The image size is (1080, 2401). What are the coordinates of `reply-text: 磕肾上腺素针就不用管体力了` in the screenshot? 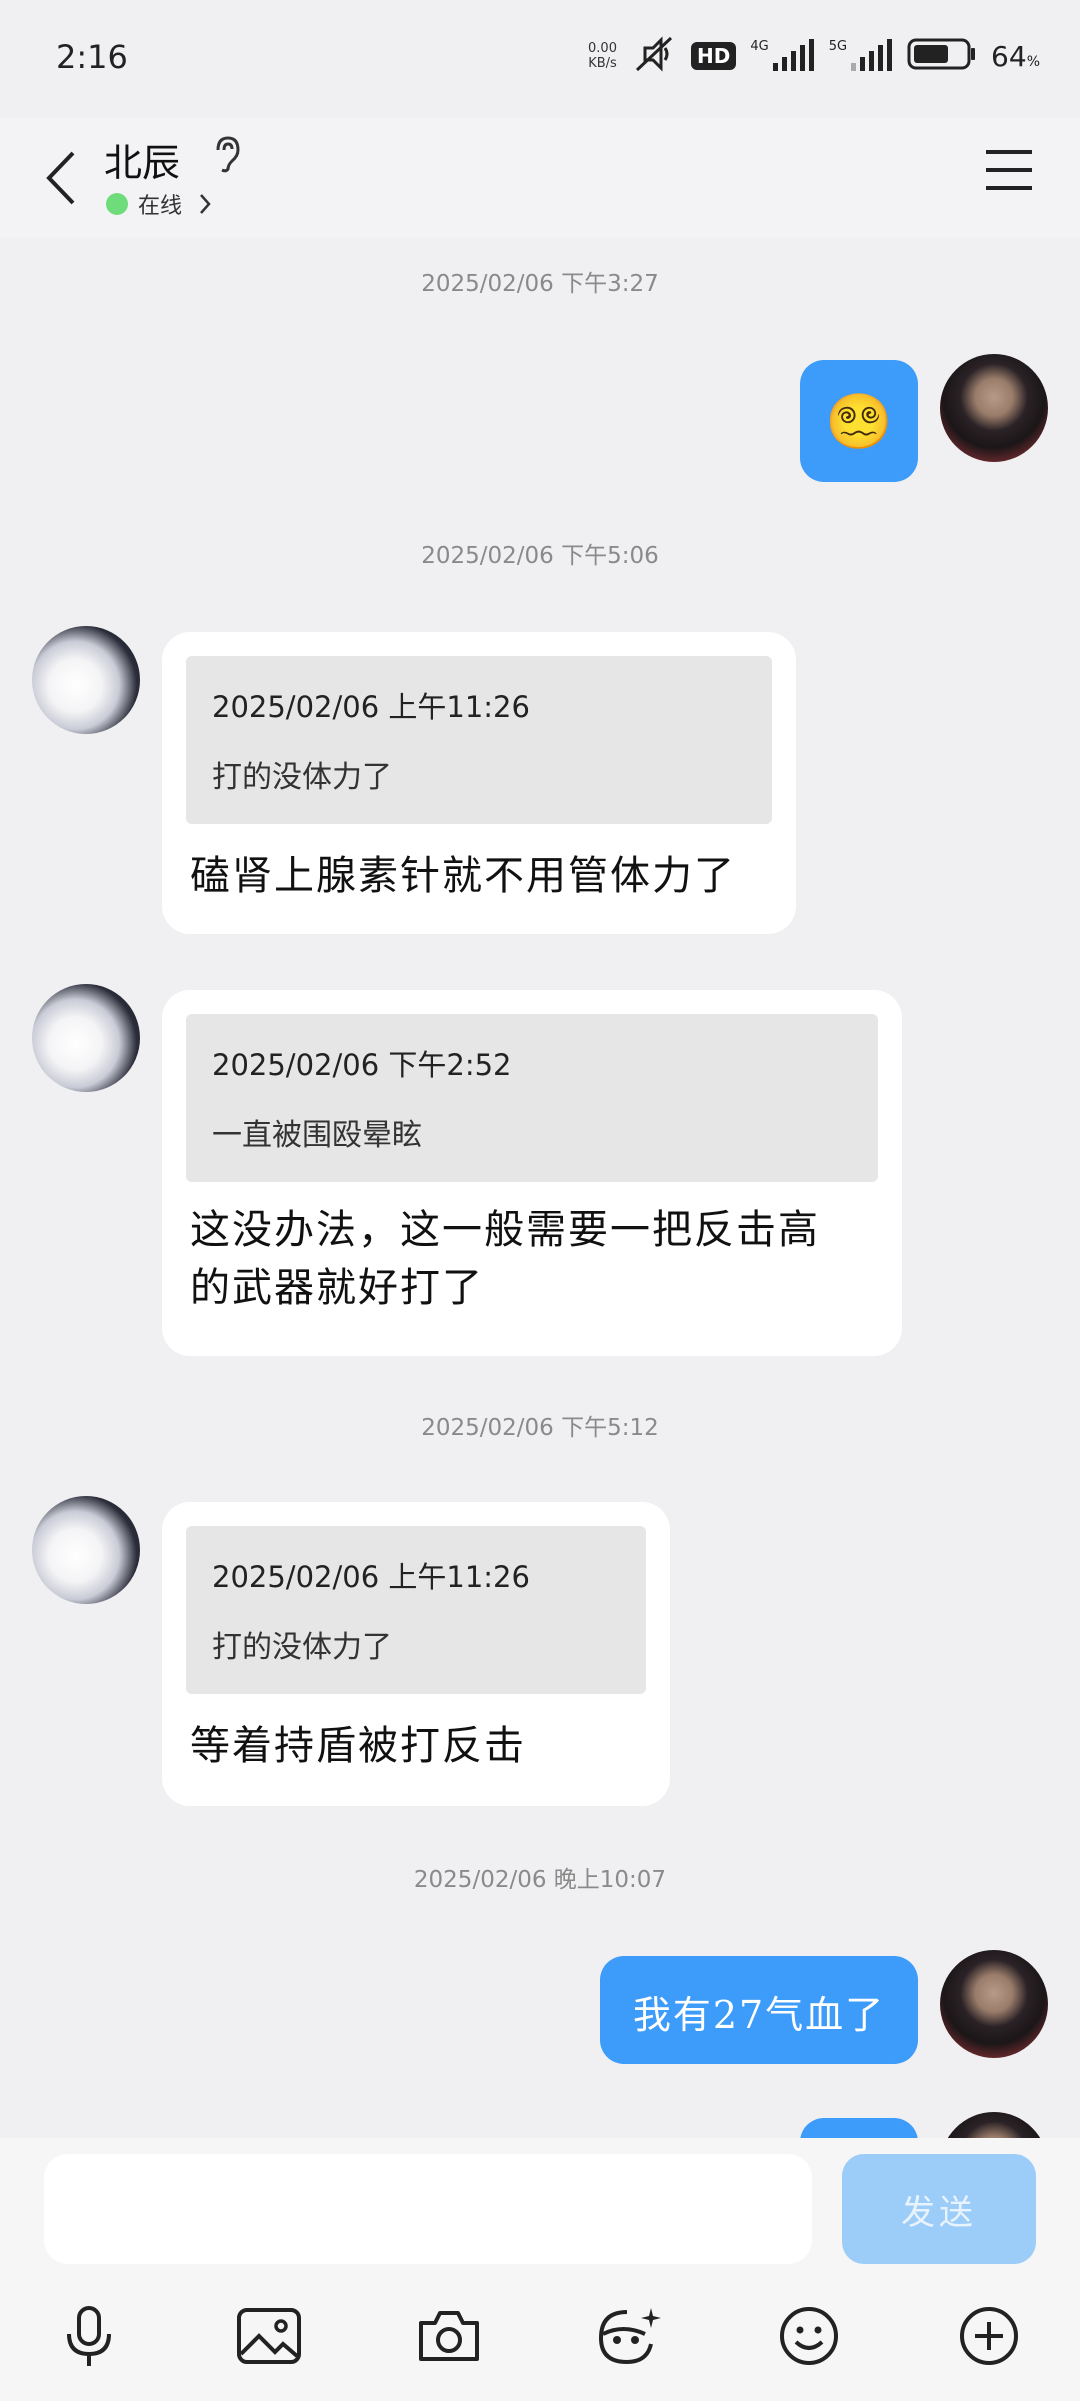 It's located at (463, 876).